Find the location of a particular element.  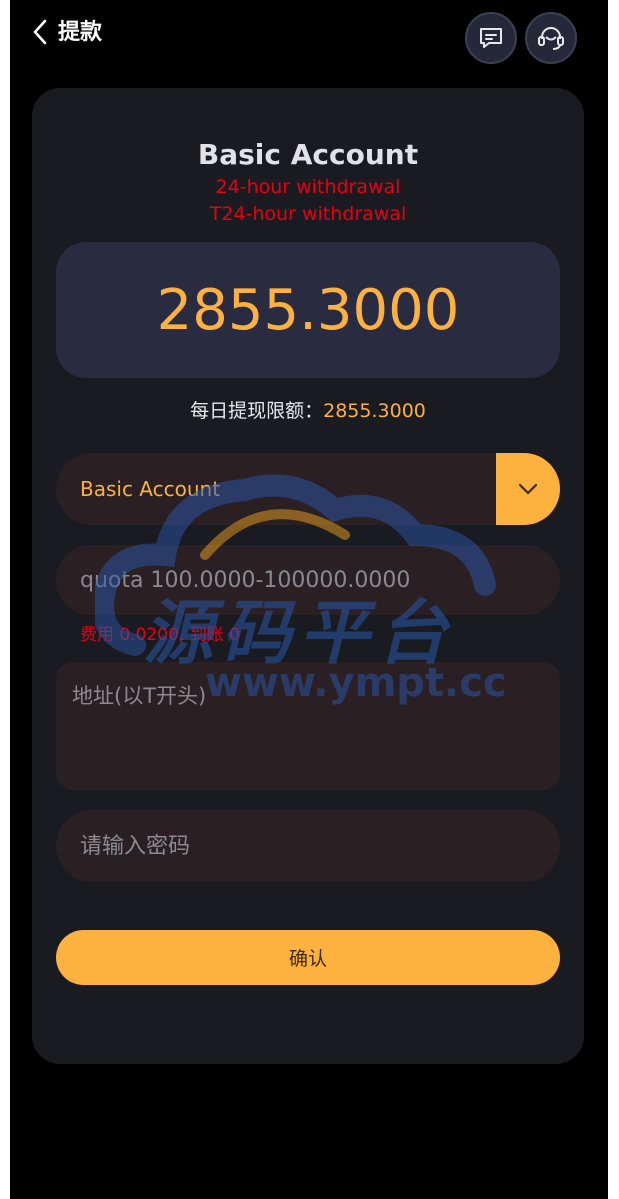

daily-limit-value: 2855.3000 is located at coordinates (374, 411).